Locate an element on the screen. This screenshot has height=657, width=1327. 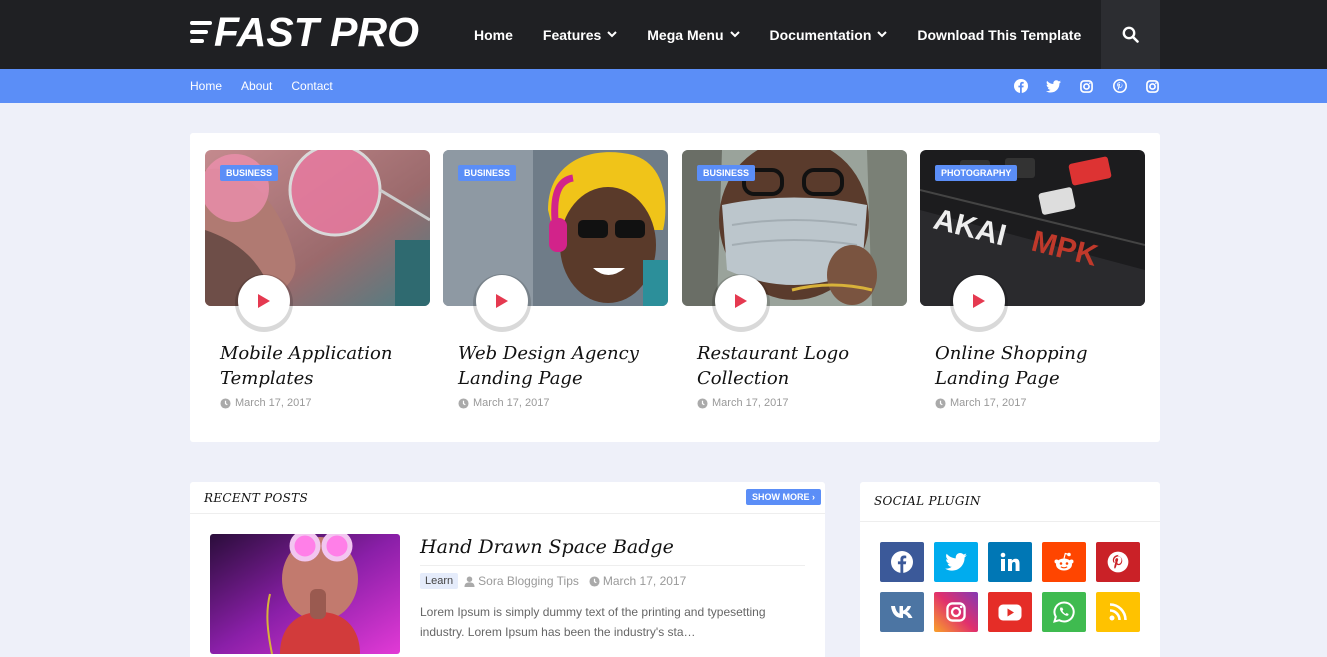
post-tag: Learn is located at coordinates (439, 581).